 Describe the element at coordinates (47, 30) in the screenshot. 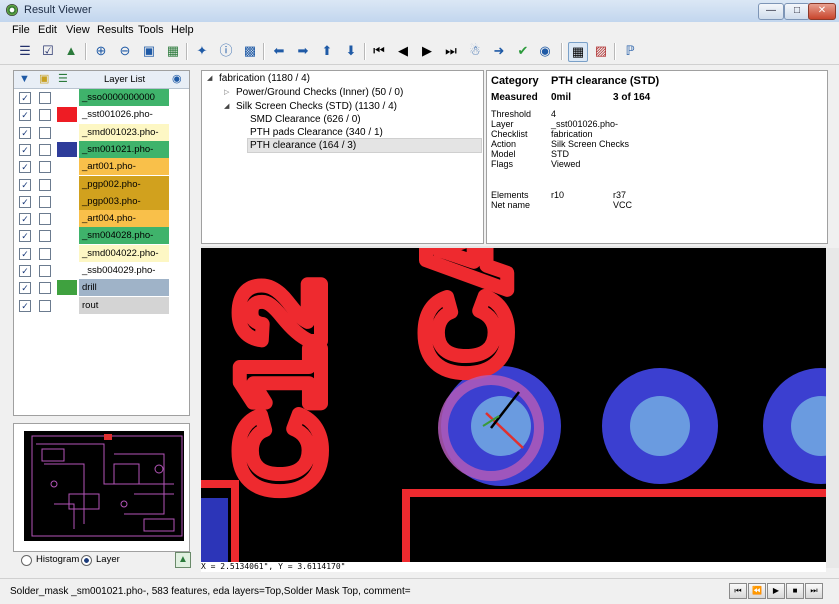

I see `menu-edit: Edit` at that location.